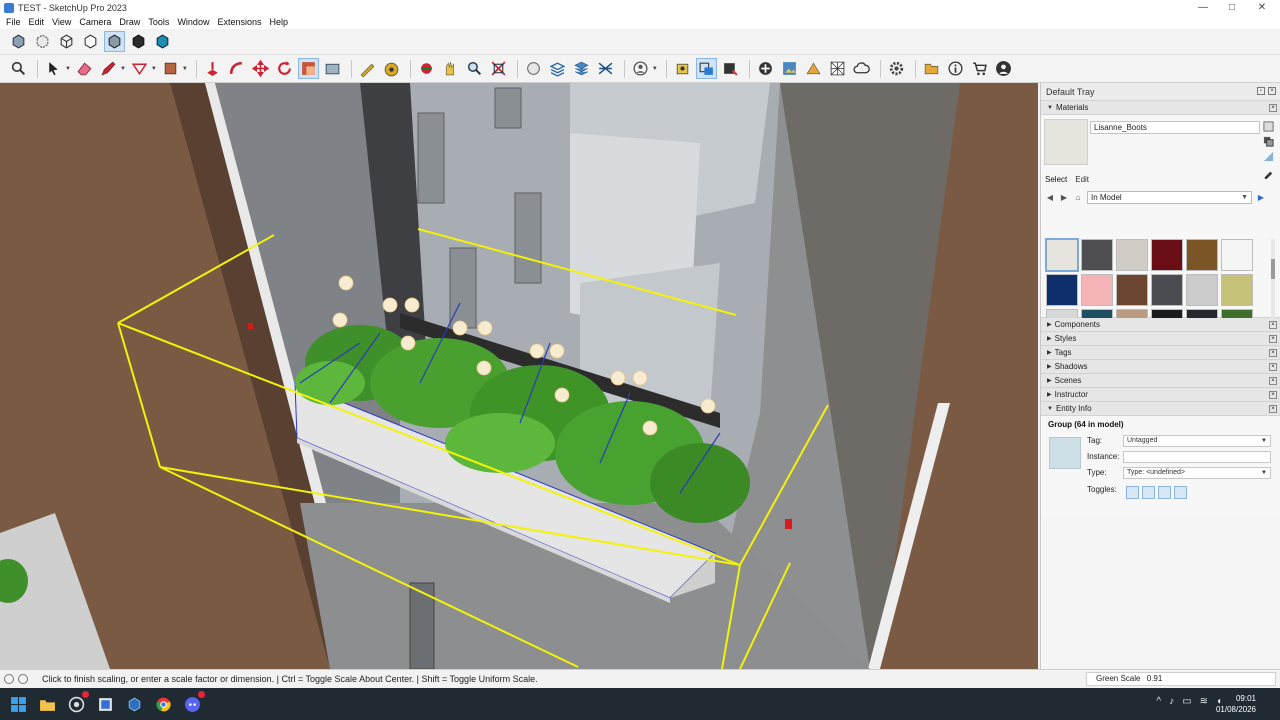 Image resolution: width=1280 pixels, height=720 pixels. I want to click on back-edges-icon, so click(42, 41).